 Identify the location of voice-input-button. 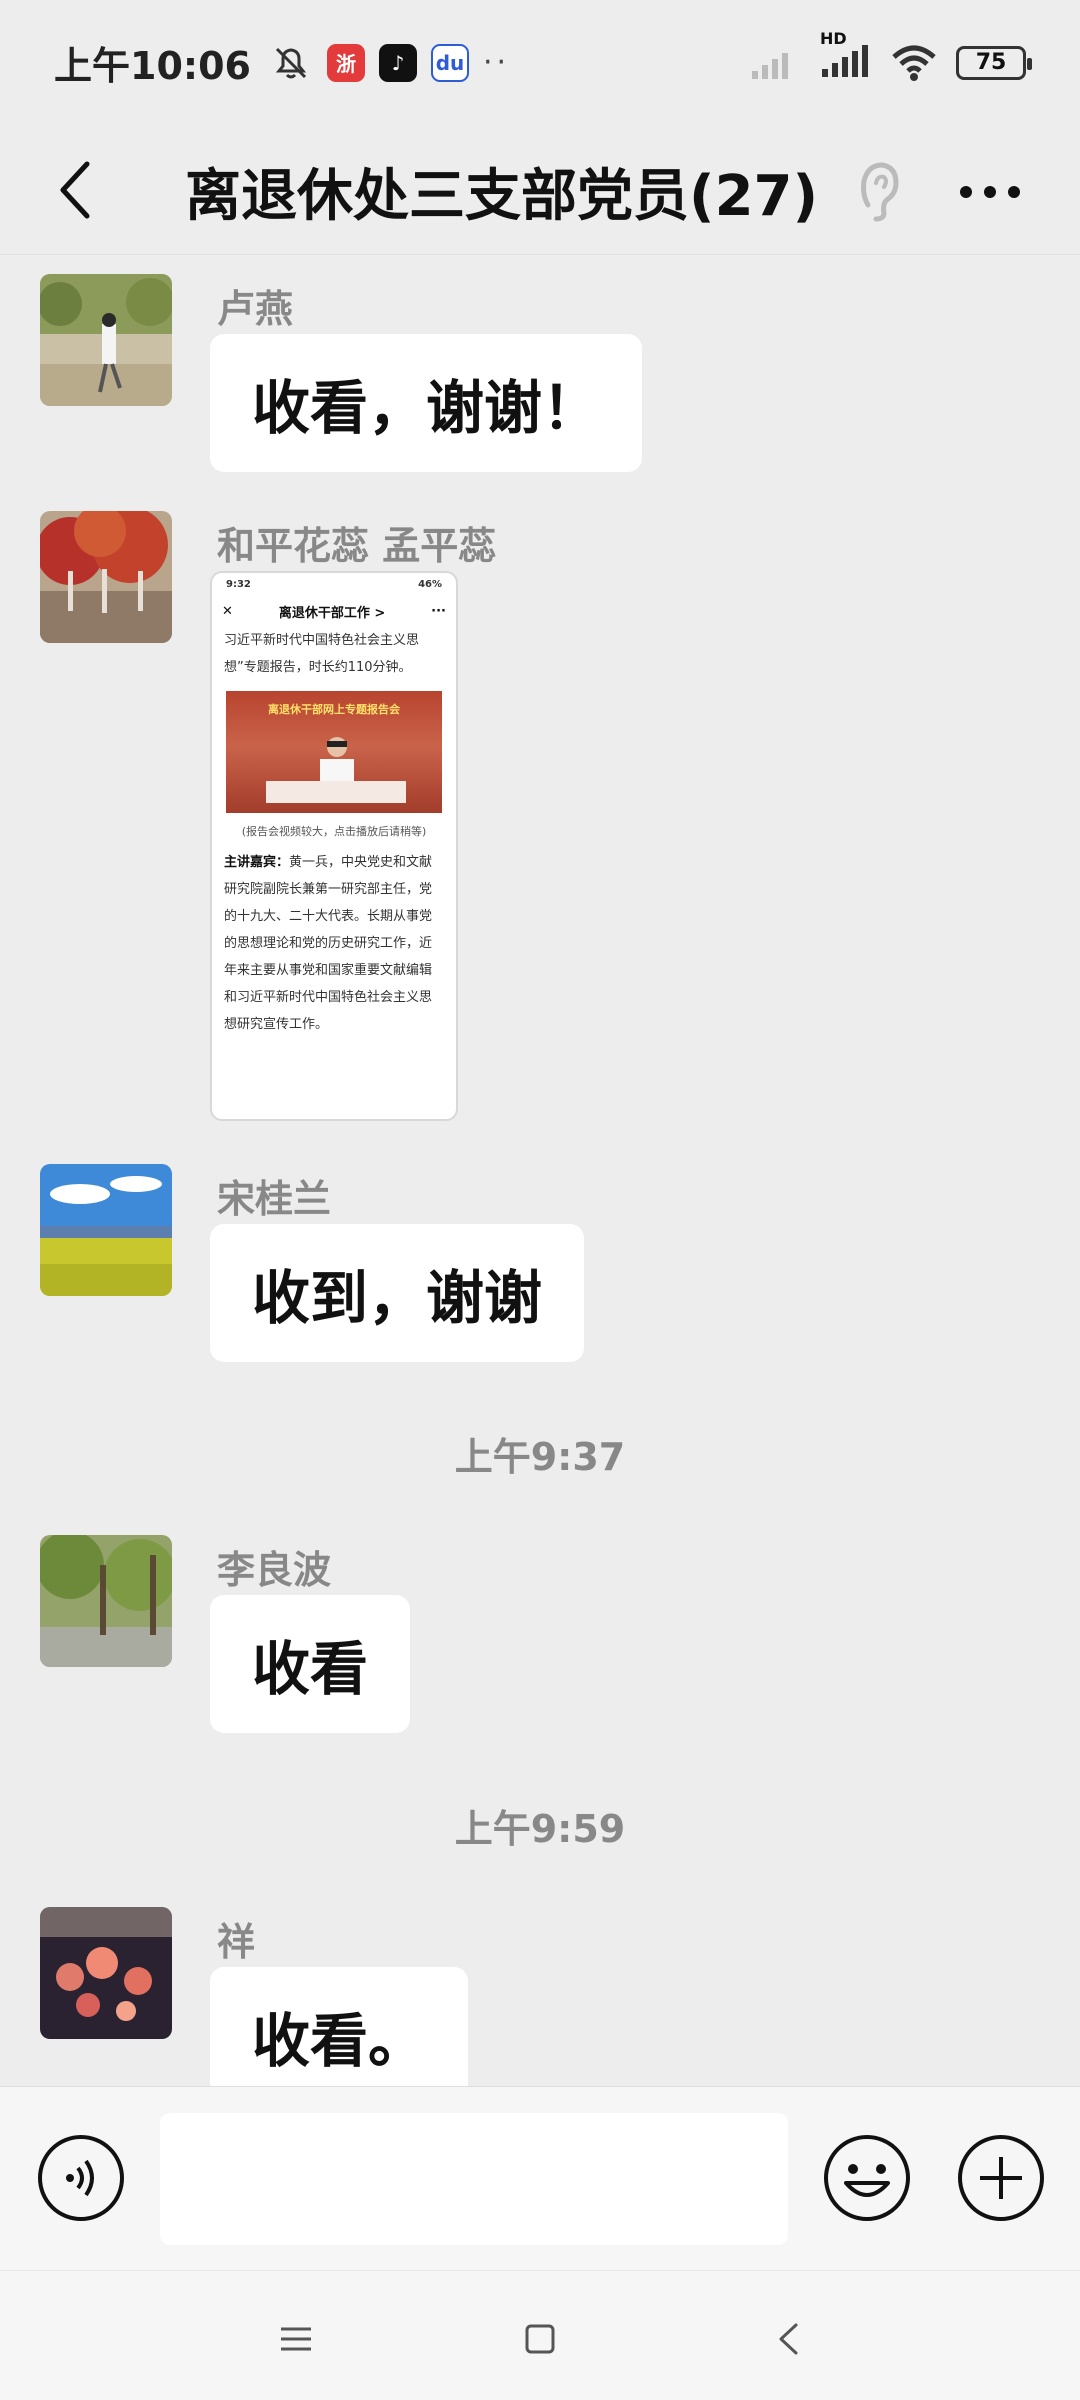
(81, 2178).